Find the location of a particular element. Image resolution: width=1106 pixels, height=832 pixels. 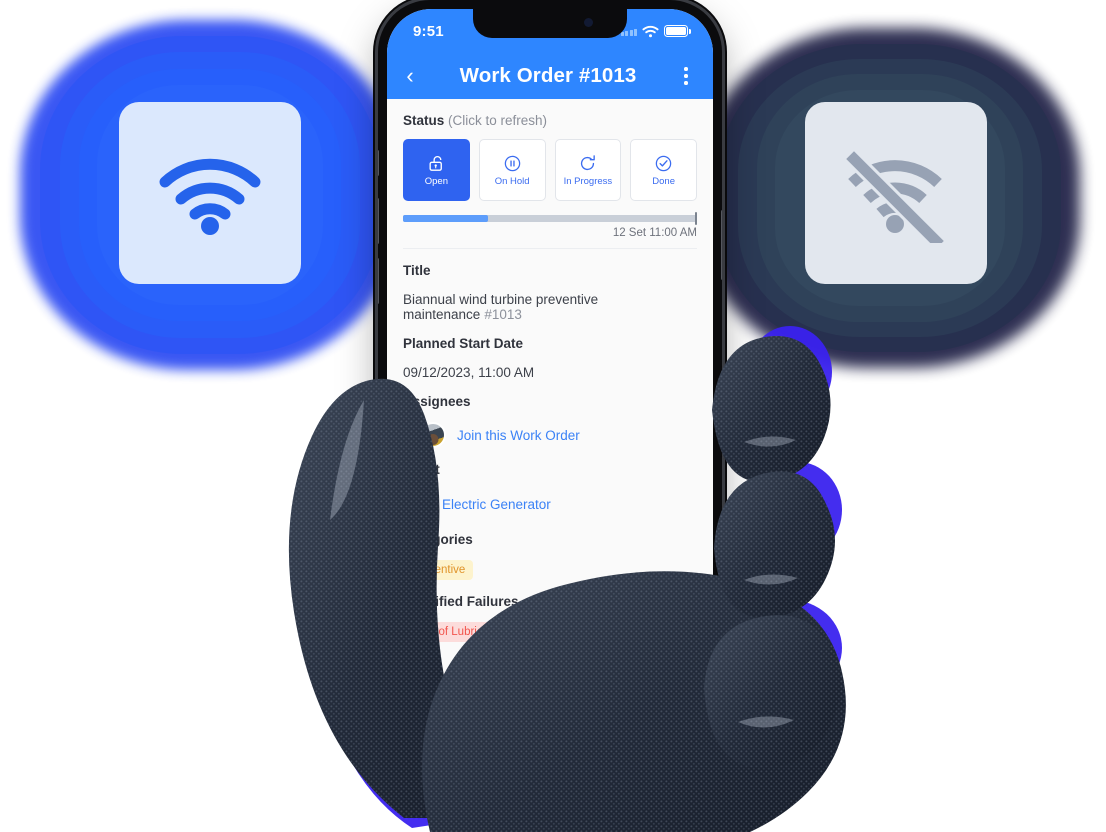

avatar-group is located at coordinates (425, 435).